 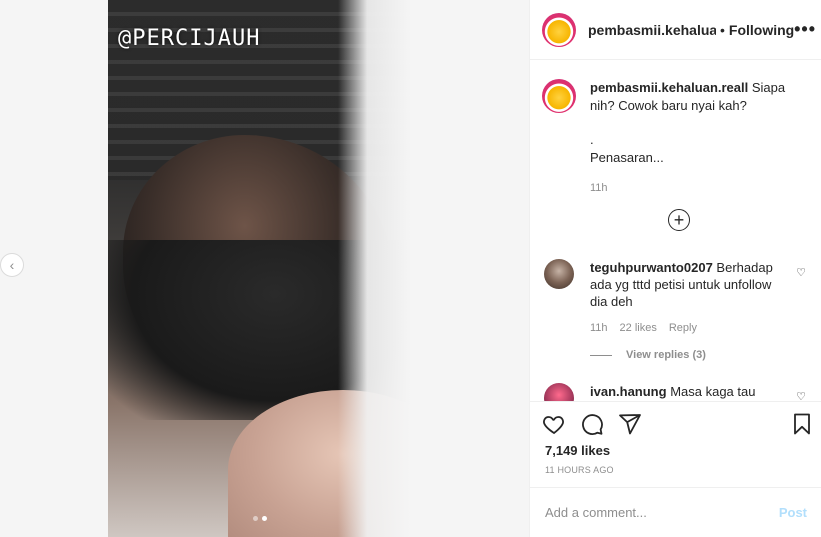 I want to click on caption-time: 11h, so click(x=599, y=188).